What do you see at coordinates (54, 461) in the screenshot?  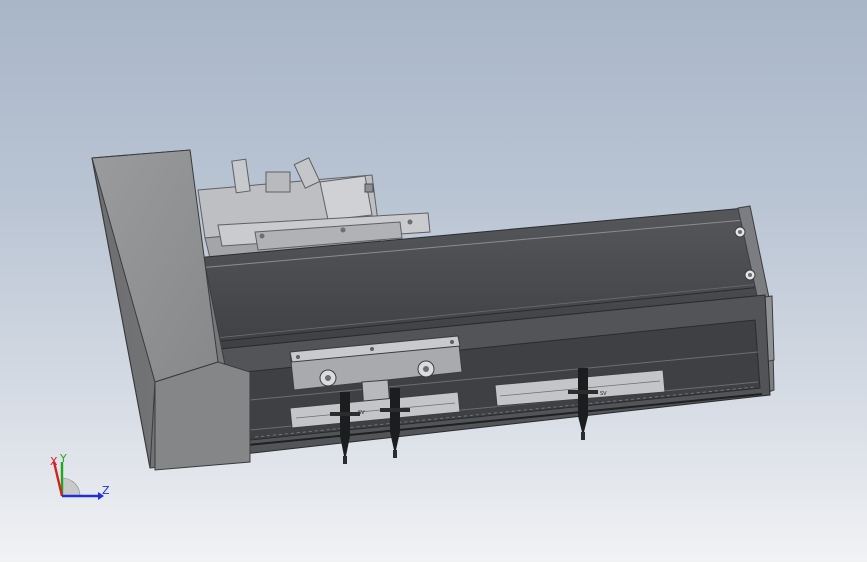 I see `x-axis-label: X` at bounding box center [54, 461].